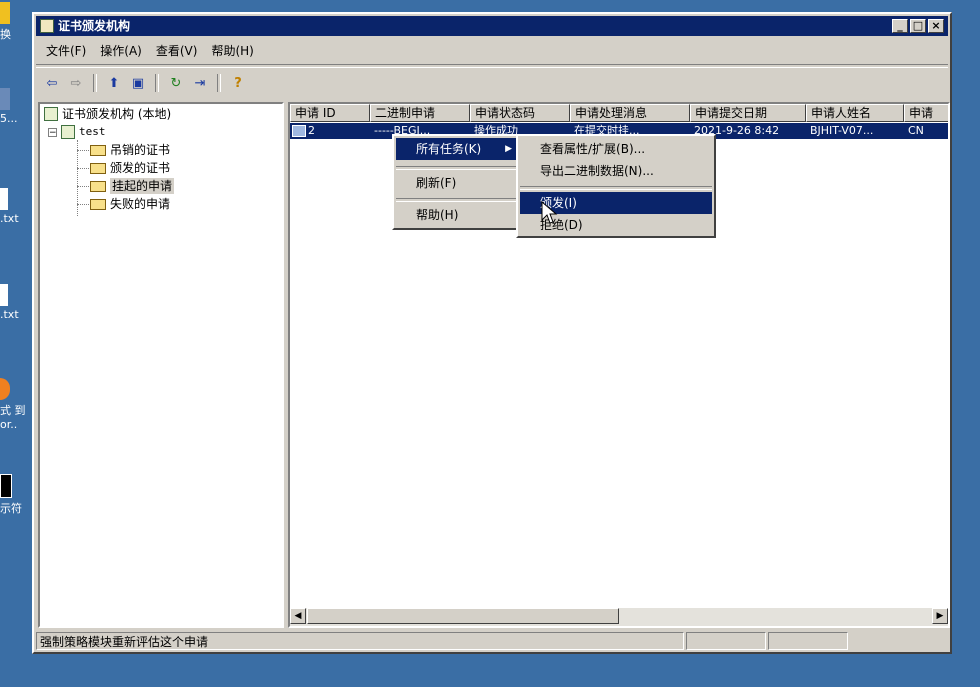 Image resolution: width=980 pixels, height=687 pixels. What do you see at coordinates (138, 83) in the screenshot?
I see `show-tree-icon: ▣` at bounding box center [138, 83].